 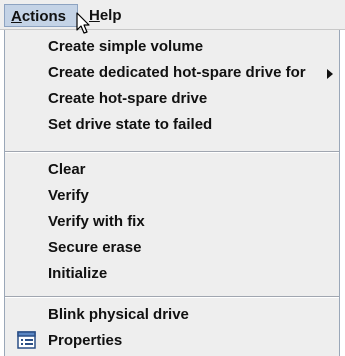 What do you see at coordinates (83, 23) in the screenshot?
I see `mouse-pointer-icon` at bounding box center [83, 23].